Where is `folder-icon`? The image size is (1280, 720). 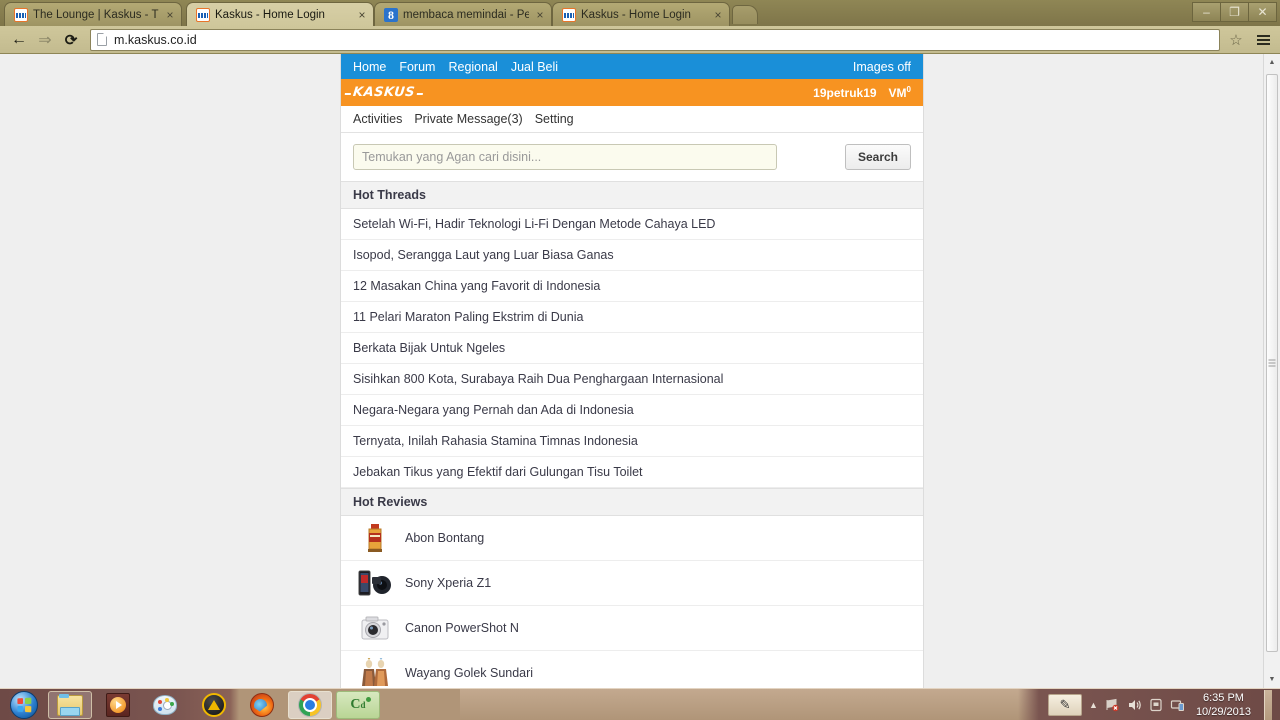
folder-icon is located at coordinates (70, 705).